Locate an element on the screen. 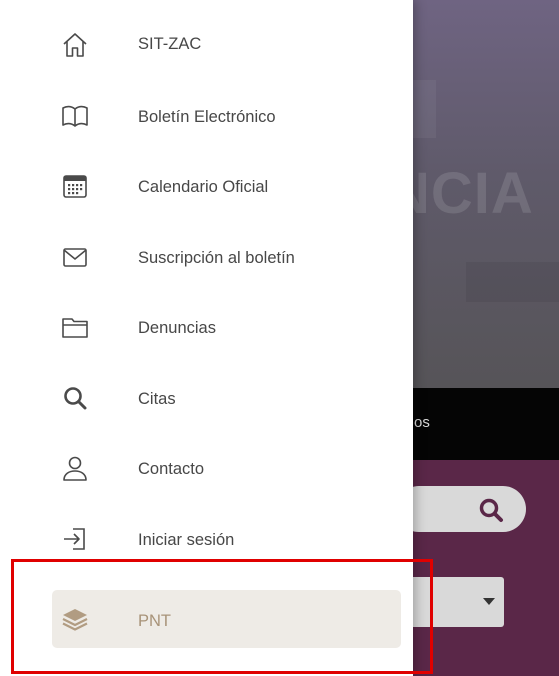 The height and width of the screenshot is (676, 559). menu-item-denuncias: Denuncias is located at coordinates (206, 327).